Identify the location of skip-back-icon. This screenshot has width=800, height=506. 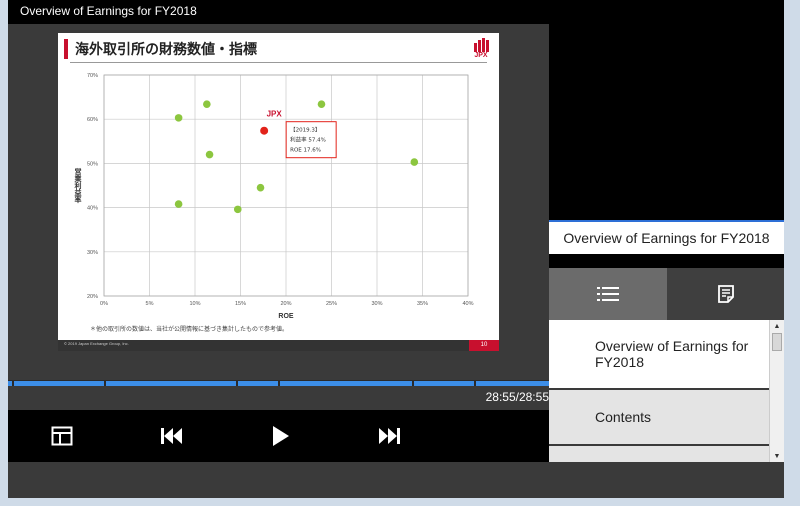
(171, 436).